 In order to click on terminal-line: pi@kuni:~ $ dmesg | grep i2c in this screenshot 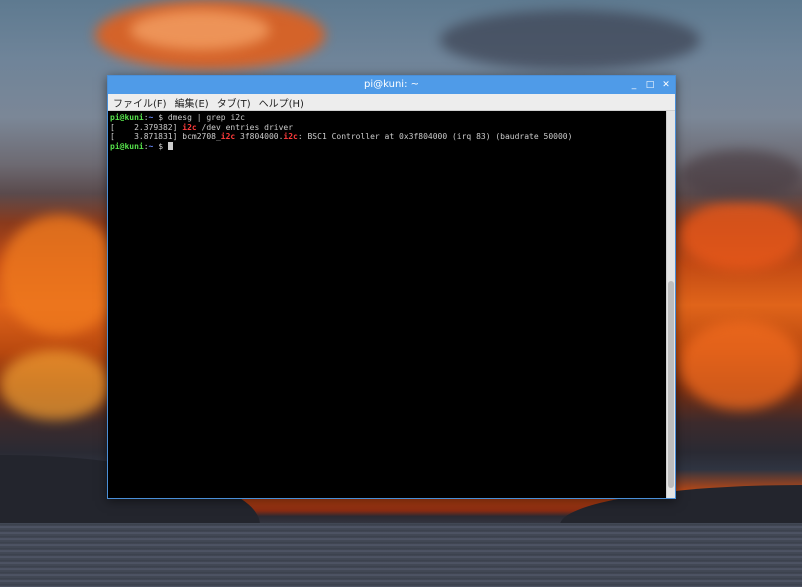, I will do `click(387, 118)`.